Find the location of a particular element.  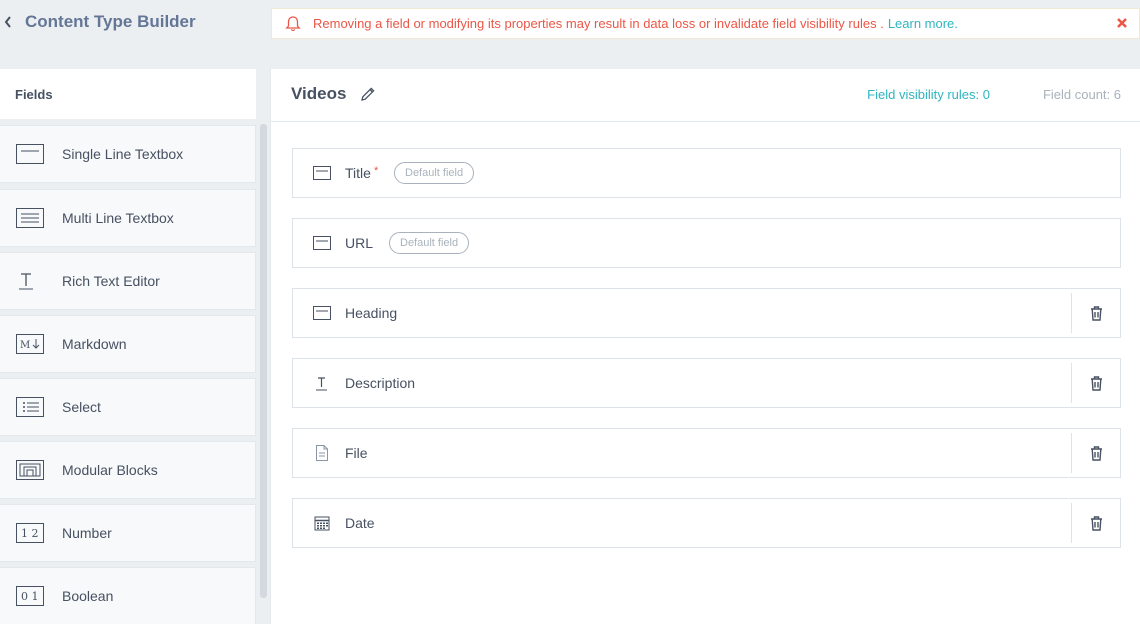

sidebar-title: Fields is located at coordinates (128, 94).